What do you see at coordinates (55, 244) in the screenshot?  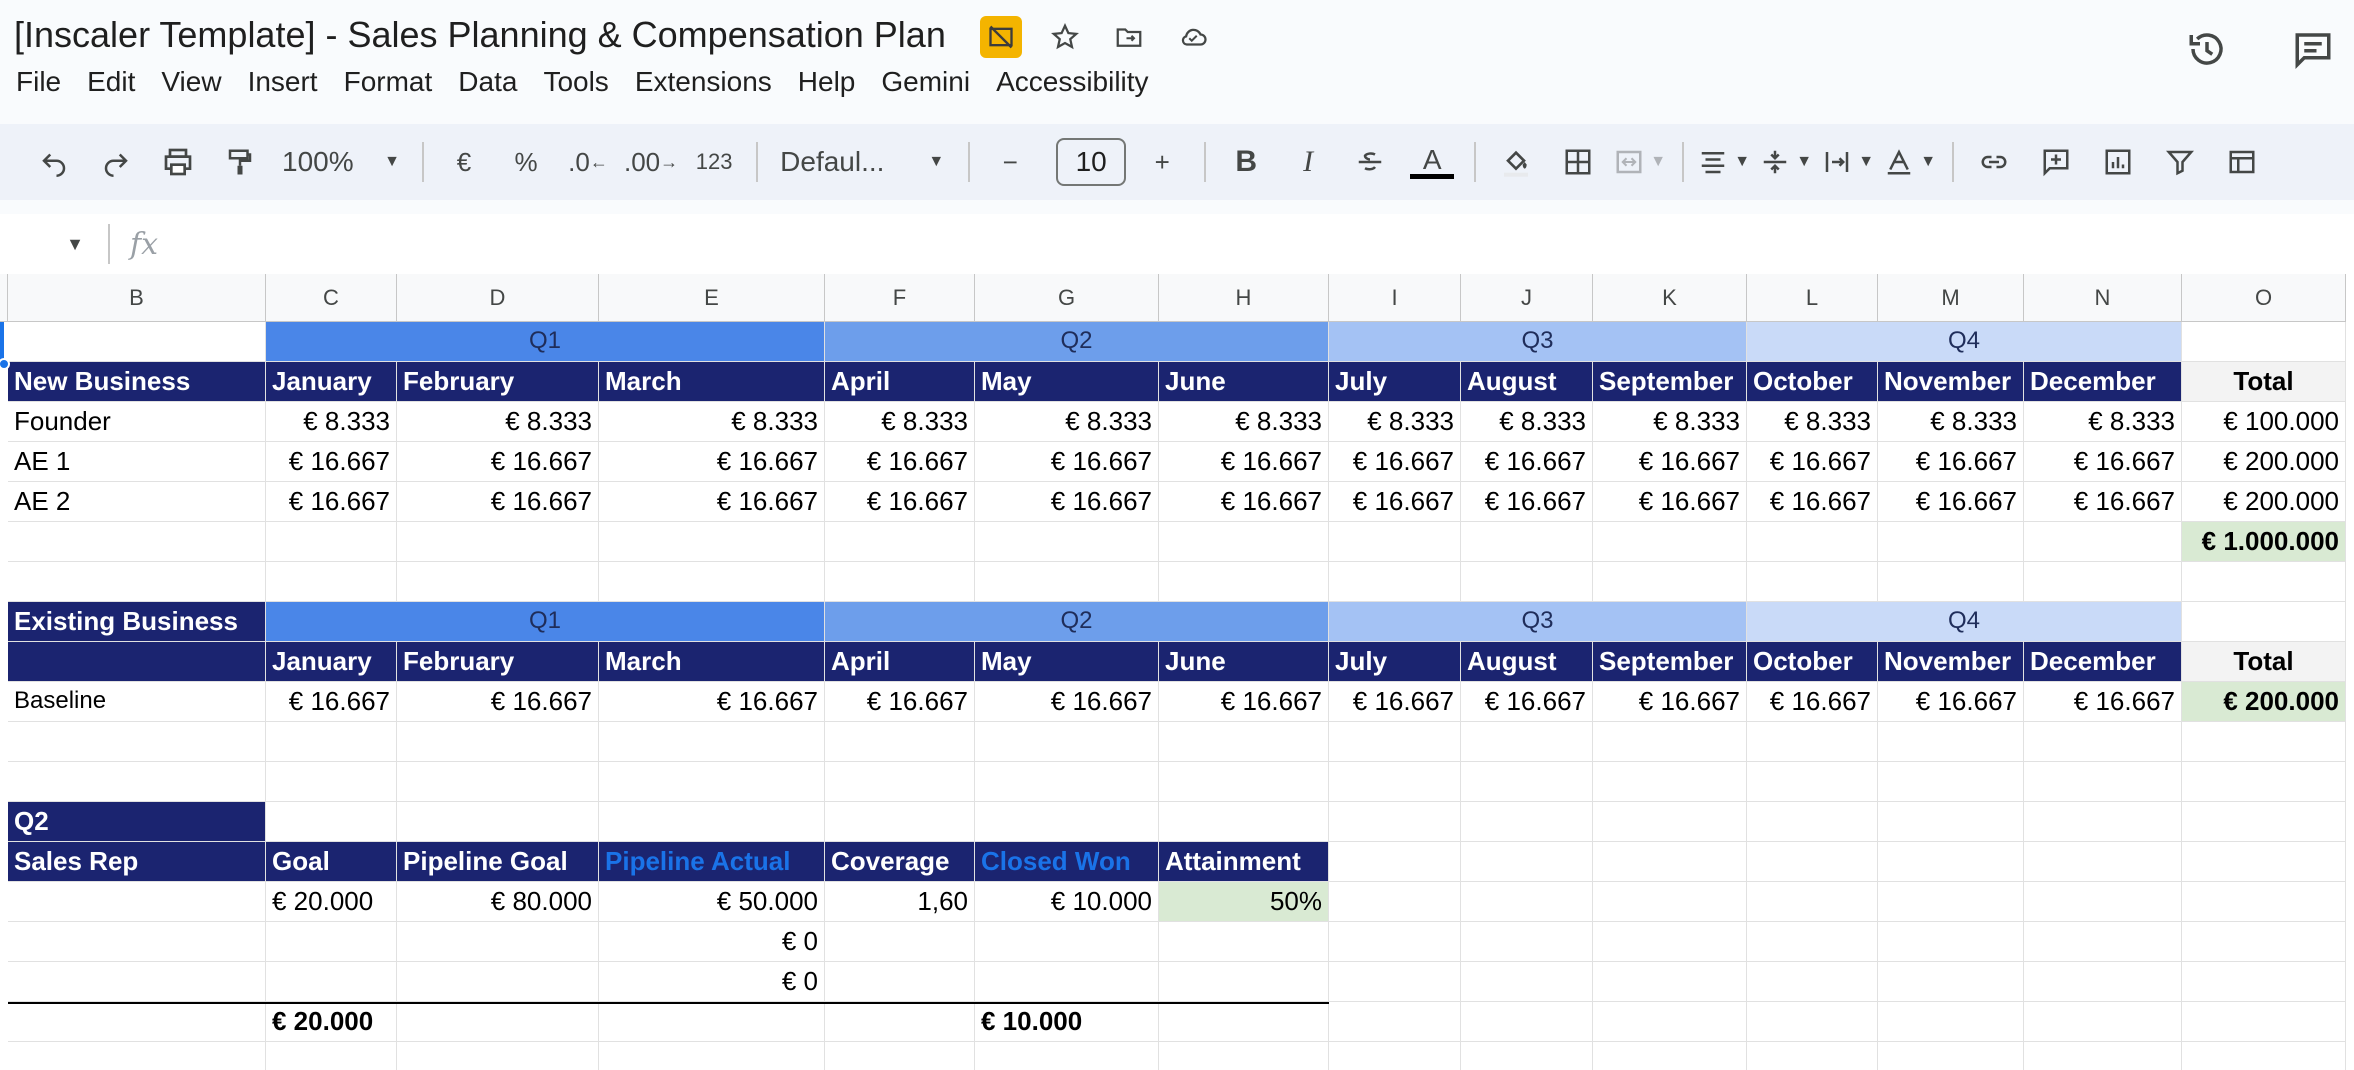 I see `name-box: ▼` at bounding box center [55, 244].